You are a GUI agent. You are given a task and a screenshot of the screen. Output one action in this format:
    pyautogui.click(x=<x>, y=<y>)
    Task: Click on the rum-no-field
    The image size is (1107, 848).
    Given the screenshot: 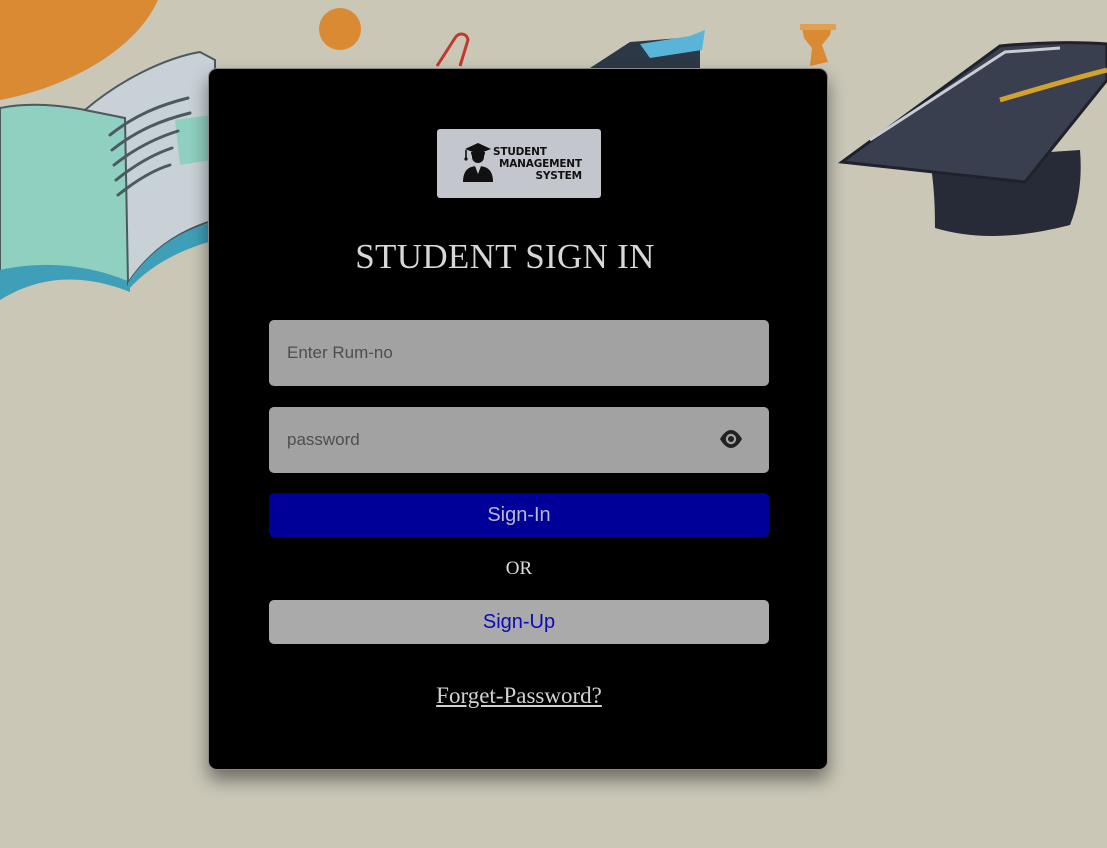 What is the action you would take?
    pyautogui.click(x=519, y=353)
    